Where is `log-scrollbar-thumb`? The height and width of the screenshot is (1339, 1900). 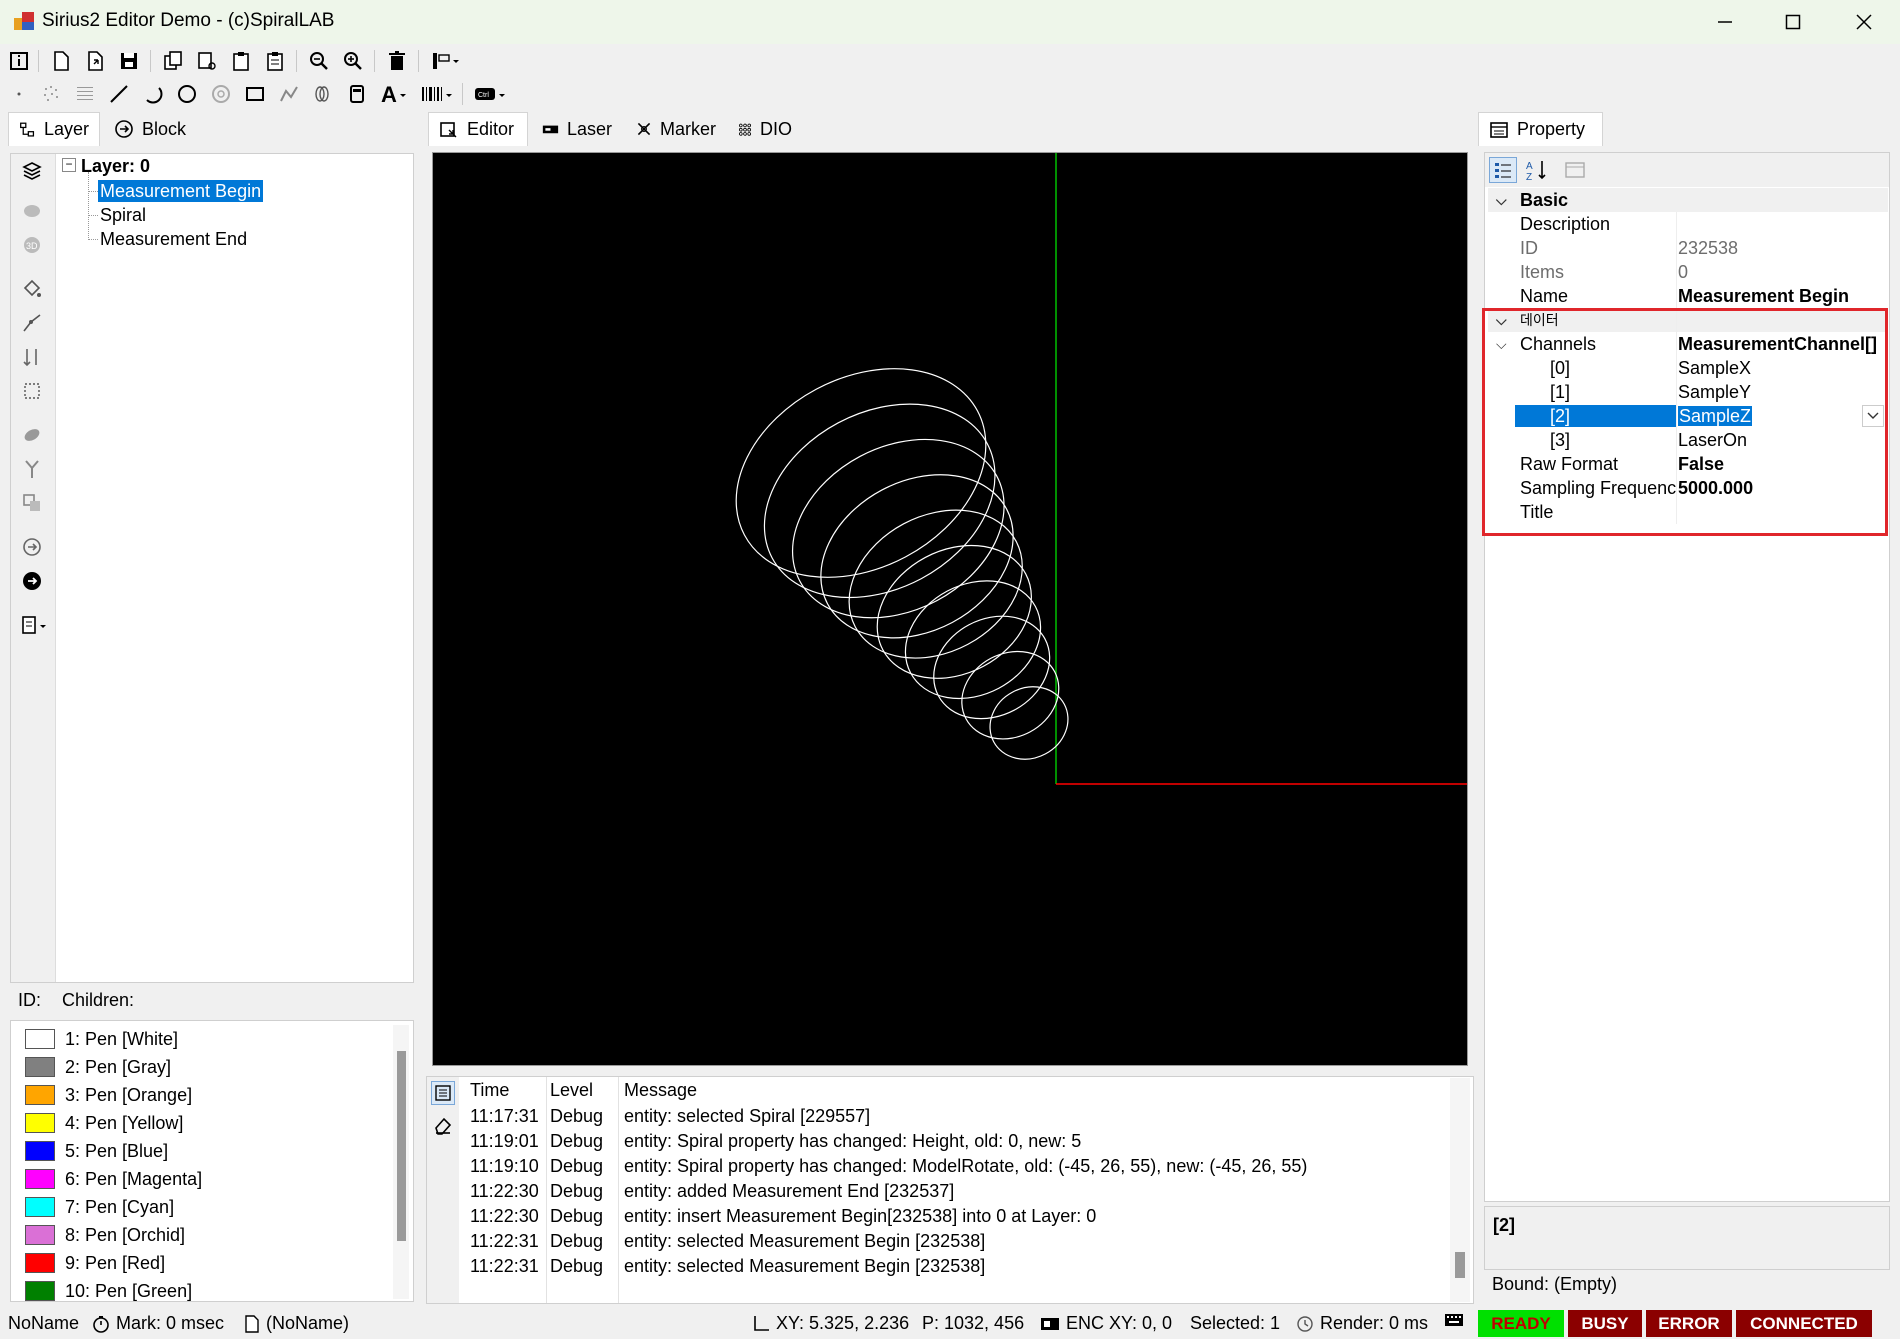
log-scrollbar-thumb is located at coordinates (1460, 1265).